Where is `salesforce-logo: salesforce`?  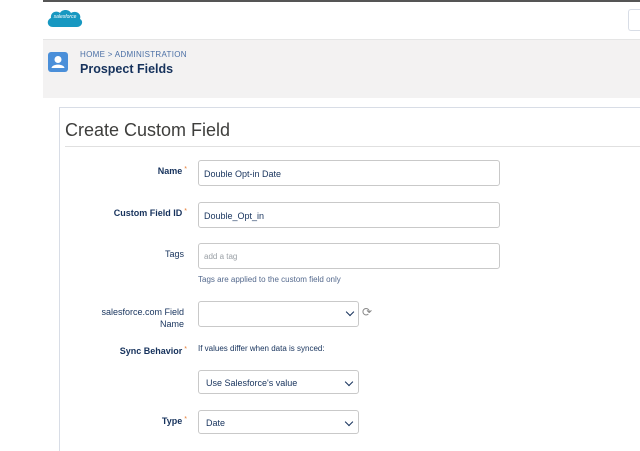
salesforce-logo: salesforce is located at coordinates (65, 19).